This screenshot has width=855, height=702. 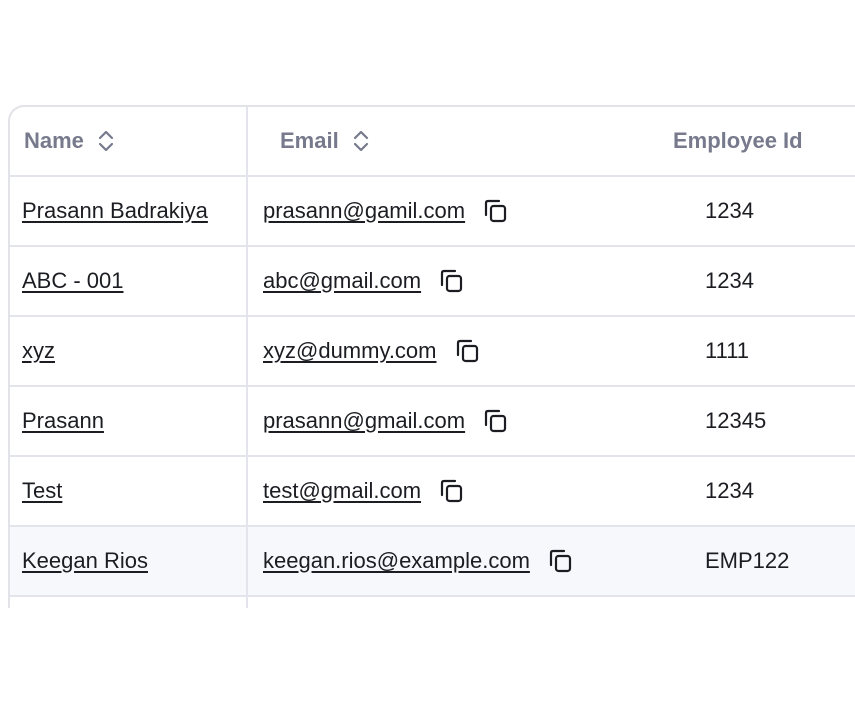 I want to click on email-cell: abc@gmail.com, so click(x=456, y=281).